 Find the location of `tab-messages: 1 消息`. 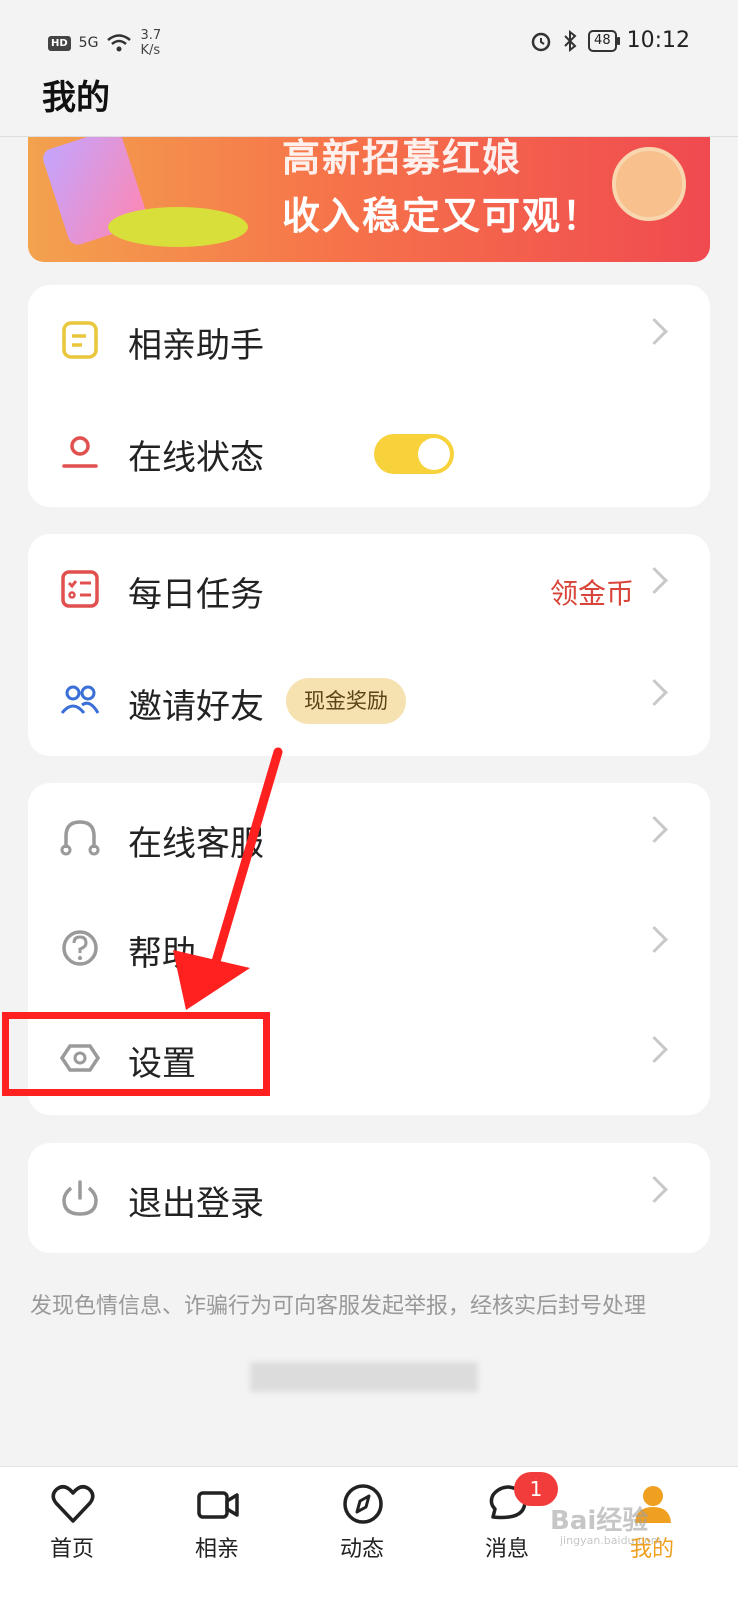

tab-messages: 1 消息 is located at coordinates (507, 1534).